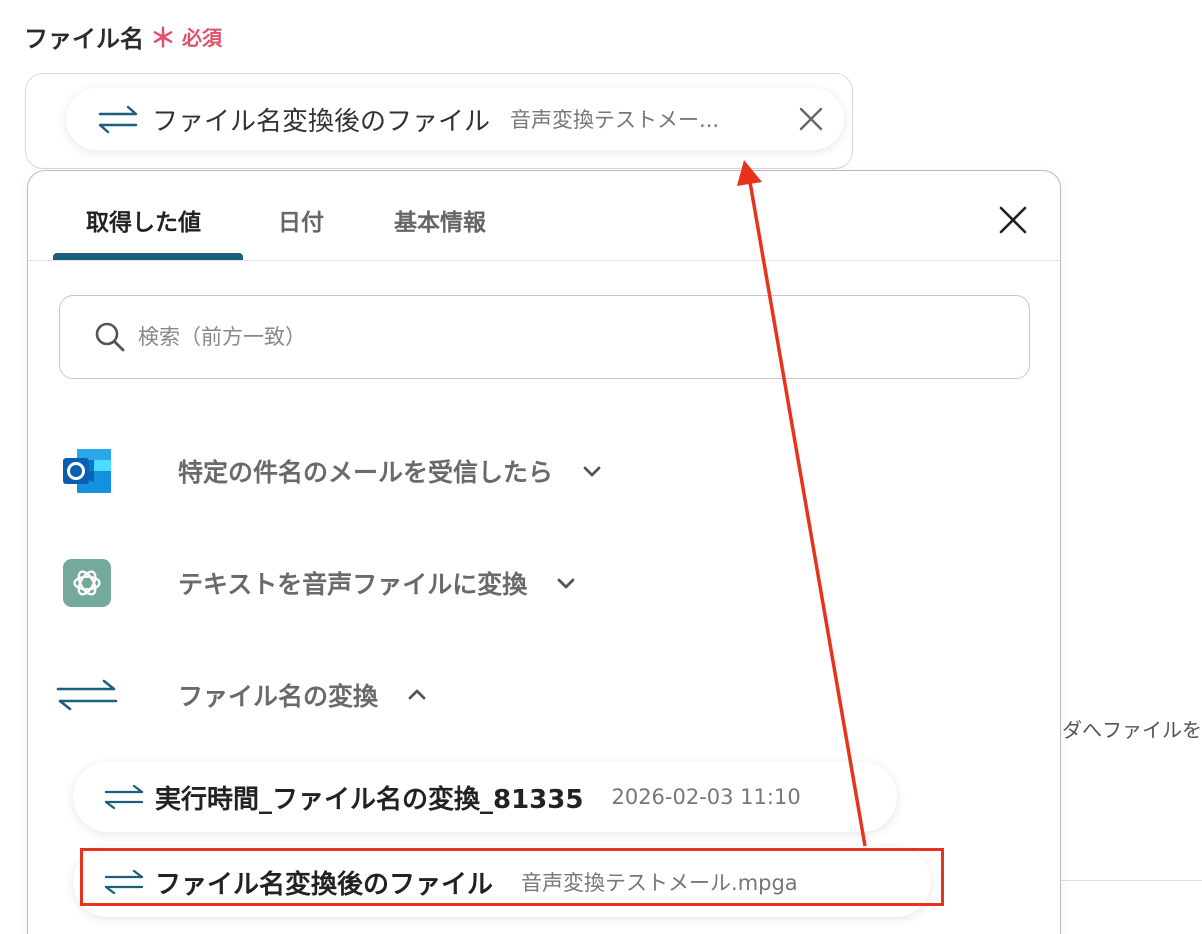  Describe the element at coordinates (301, 220) in the screenshot. I see `tab-date: 日付` at that location.